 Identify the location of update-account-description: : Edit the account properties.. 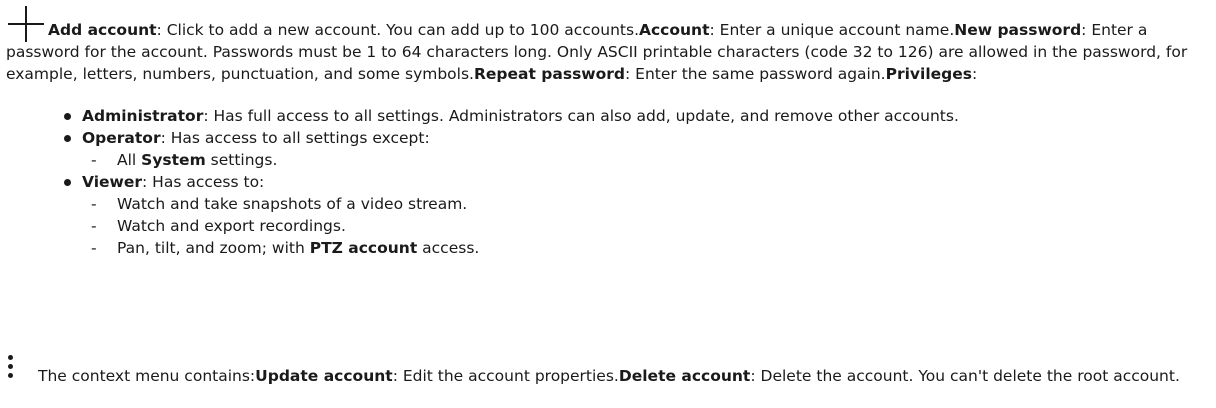
(505, 376).